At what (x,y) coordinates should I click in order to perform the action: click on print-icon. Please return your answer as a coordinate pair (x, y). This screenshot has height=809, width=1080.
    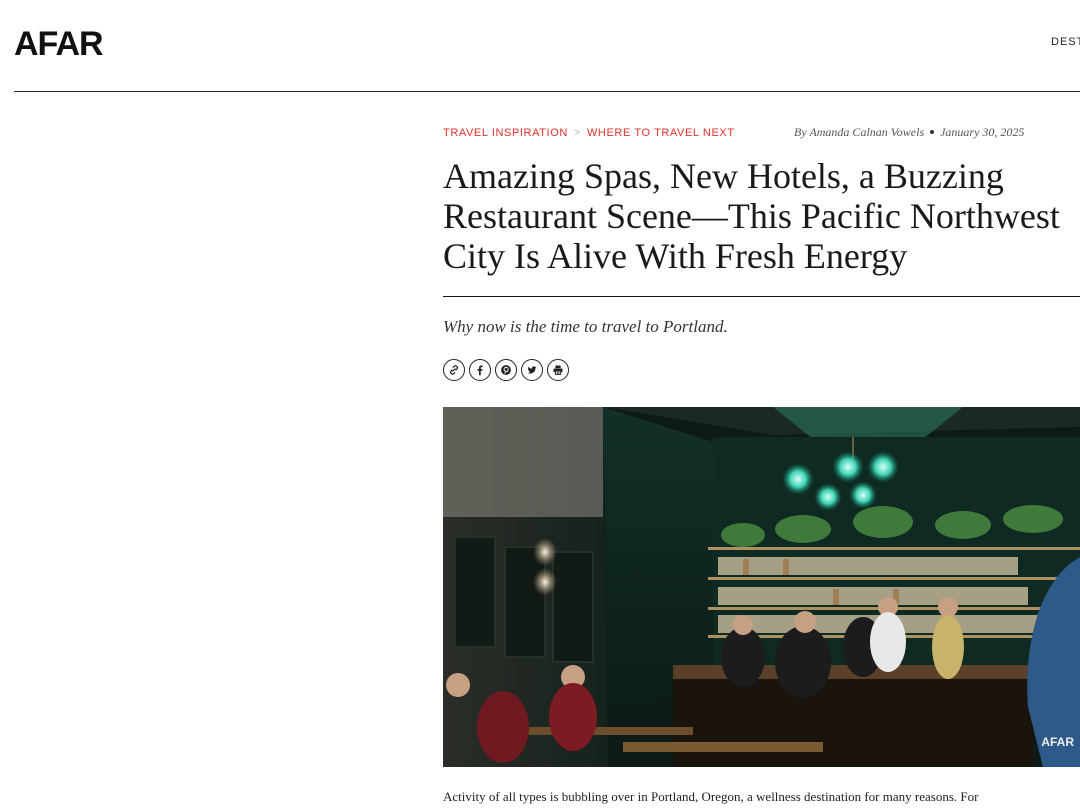
    Looking at the image, I should click on (558, 370).